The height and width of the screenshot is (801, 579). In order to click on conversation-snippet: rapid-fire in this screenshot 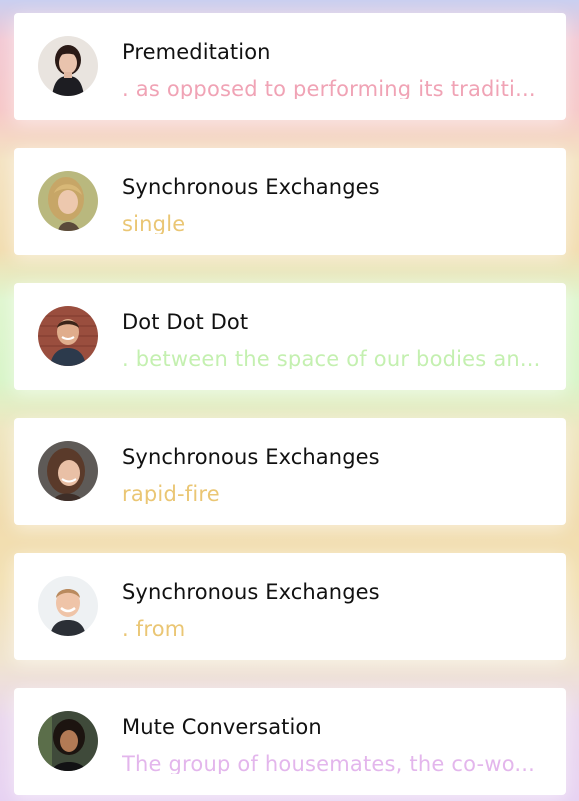, I will do `click(171, 493)`.